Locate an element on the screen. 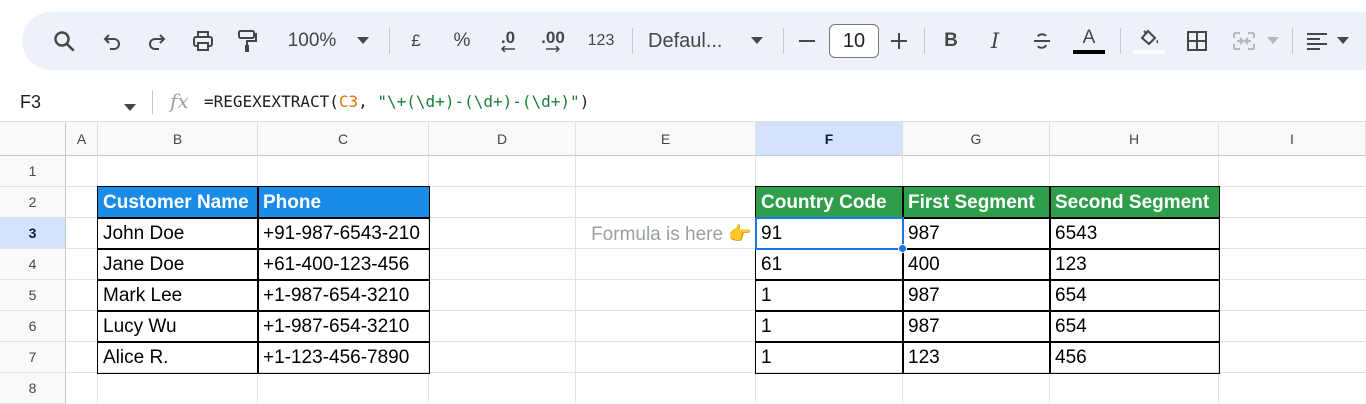 This screenshot has height=404, width=1366. row-header-2: 2 is located at coordinates (33, 202).